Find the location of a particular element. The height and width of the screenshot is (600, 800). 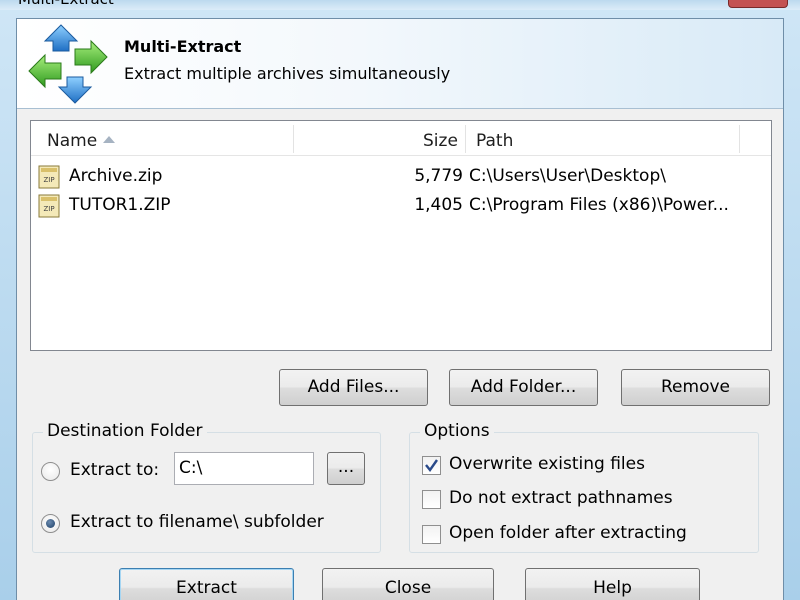

column-name-label: Name is located at coordinates (72, 141).